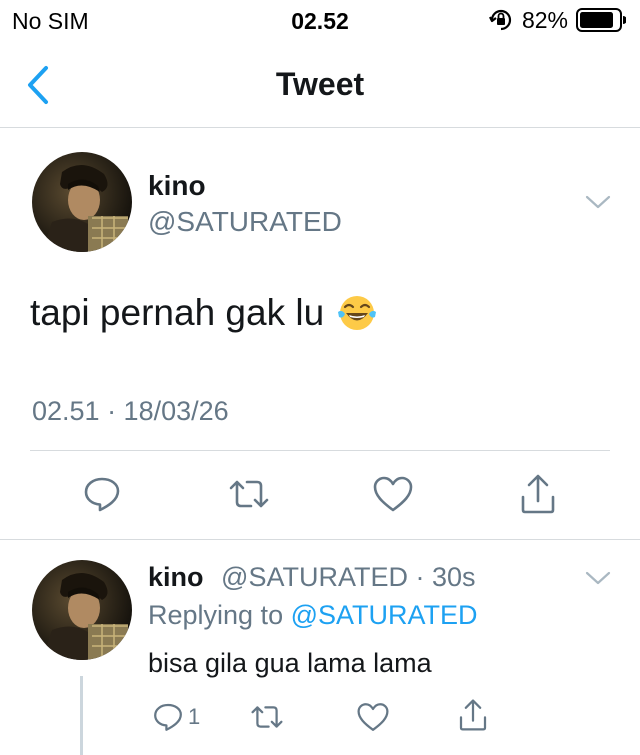 This screenshot has width=640, height=755. Describe the element at coordinates (176, 577) in the screenshot. I see `reply-author-name: kino` at that location.